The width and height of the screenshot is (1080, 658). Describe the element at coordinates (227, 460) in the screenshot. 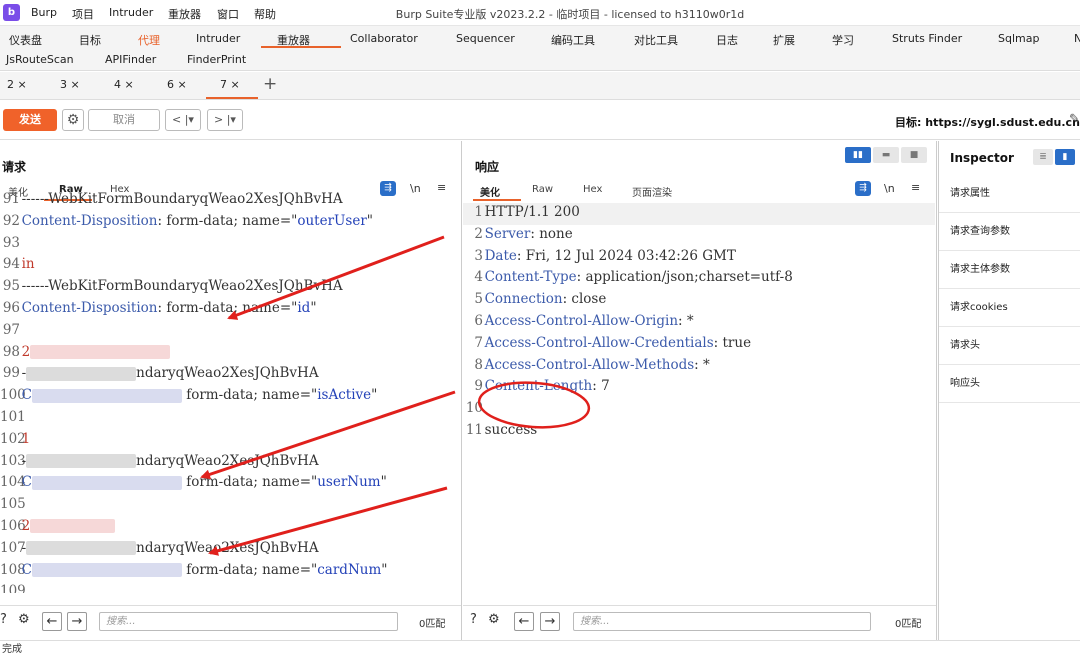

I see `code-token: ndaryqWeao2XesJQhBvHA` at that location.